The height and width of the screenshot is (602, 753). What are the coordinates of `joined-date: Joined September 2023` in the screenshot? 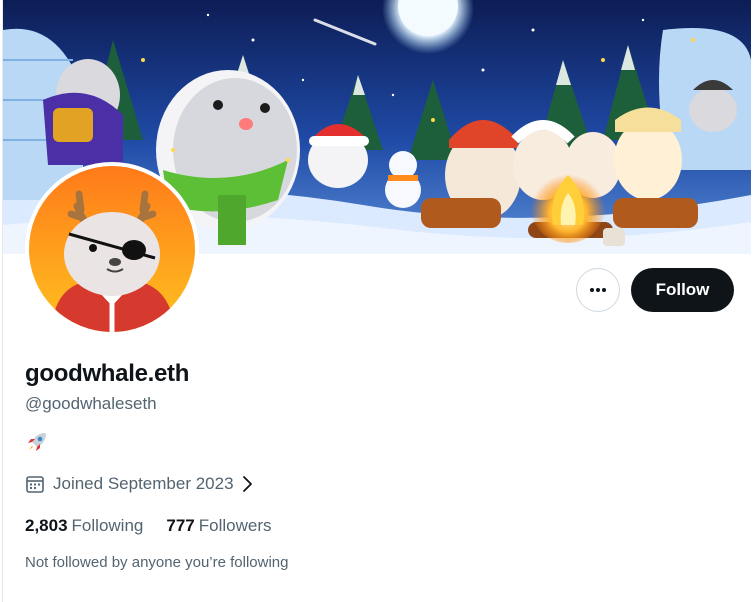 It's located at (140, 484).